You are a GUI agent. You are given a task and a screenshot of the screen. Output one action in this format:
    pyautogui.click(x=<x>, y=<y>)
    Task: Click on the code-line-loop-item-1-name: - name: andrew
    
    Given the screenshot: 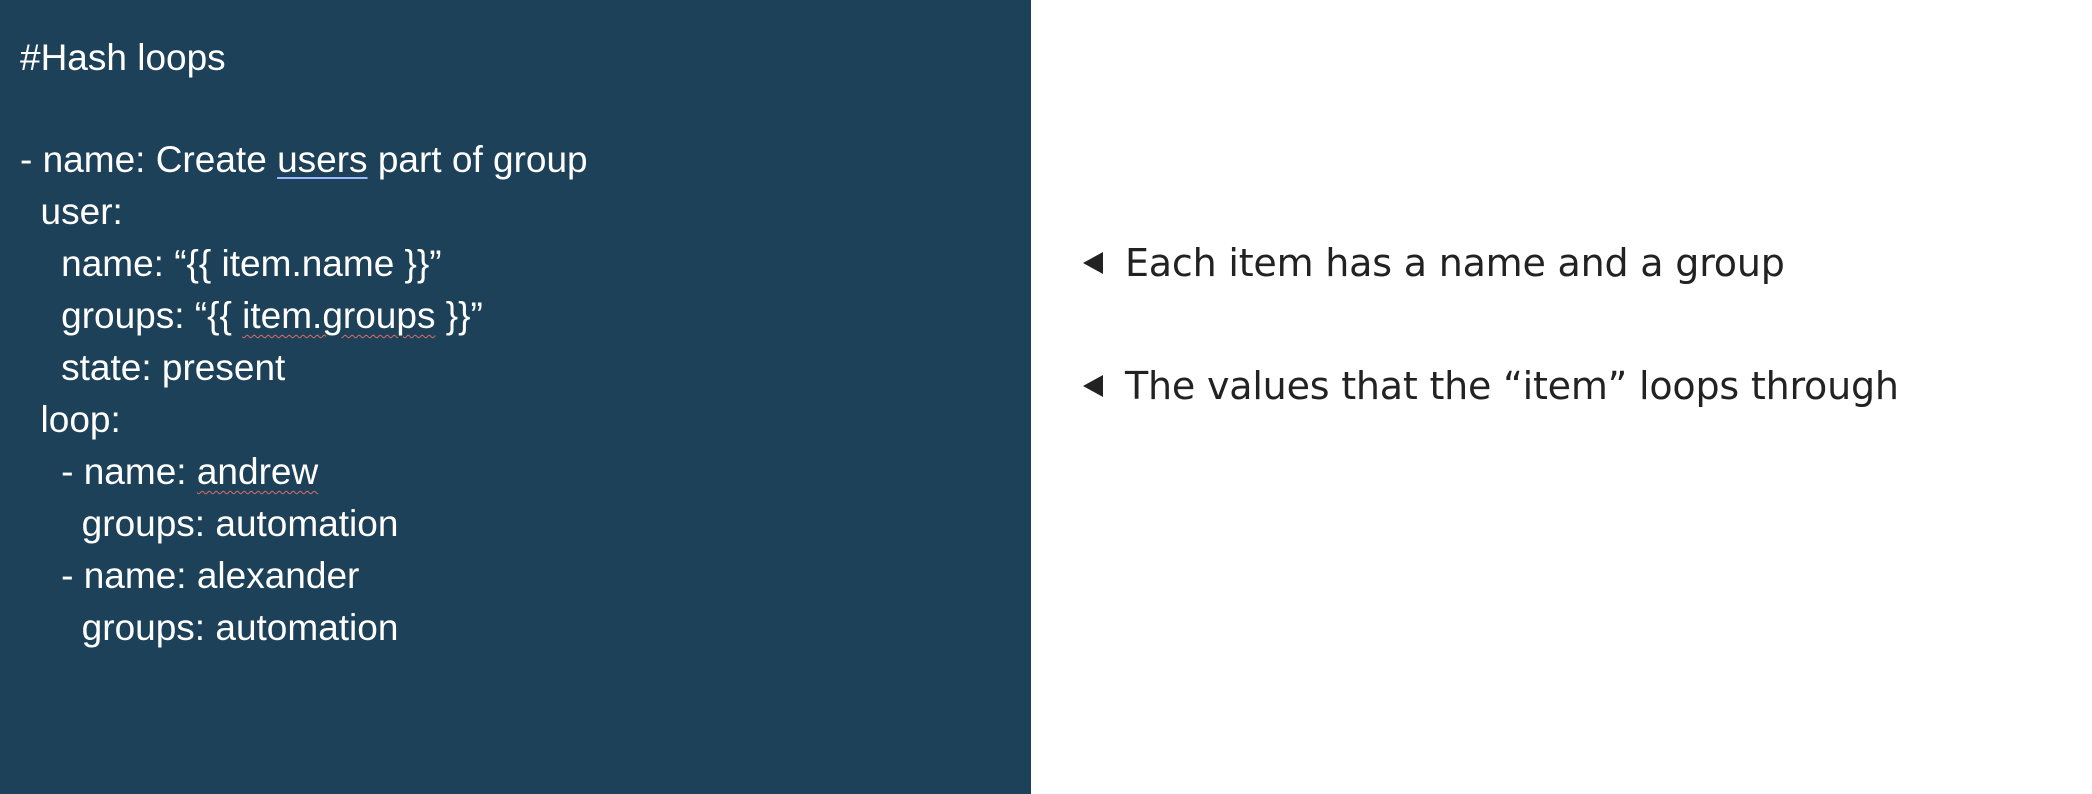 What is the action you would take?
    pyautogui.click(x=169, y=472)
    